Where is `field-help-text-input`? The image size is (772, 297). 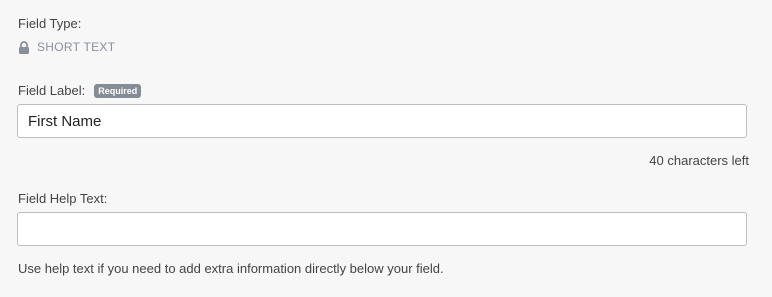
field-help-text-input is located at coordinates (382, 229).